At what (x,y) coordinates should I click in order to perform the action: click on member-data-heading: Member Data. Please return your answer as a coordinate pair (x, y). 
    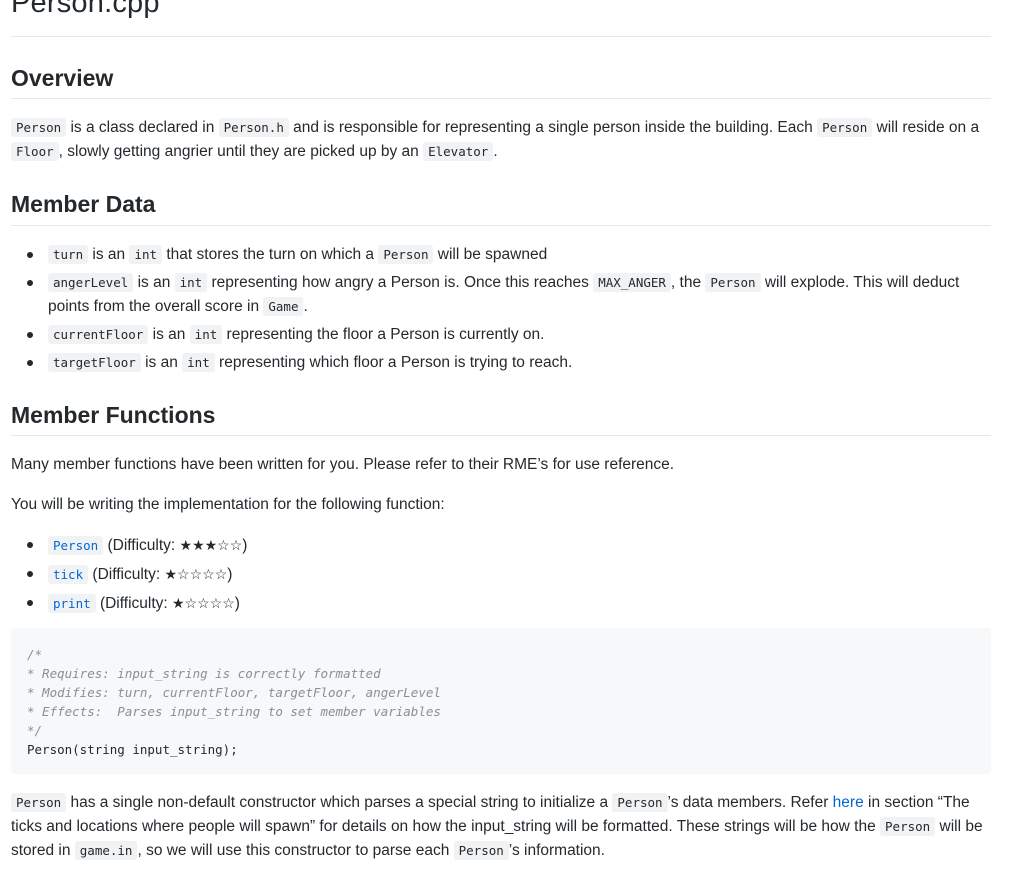
    Looking at the image, I should click on (83, 204).